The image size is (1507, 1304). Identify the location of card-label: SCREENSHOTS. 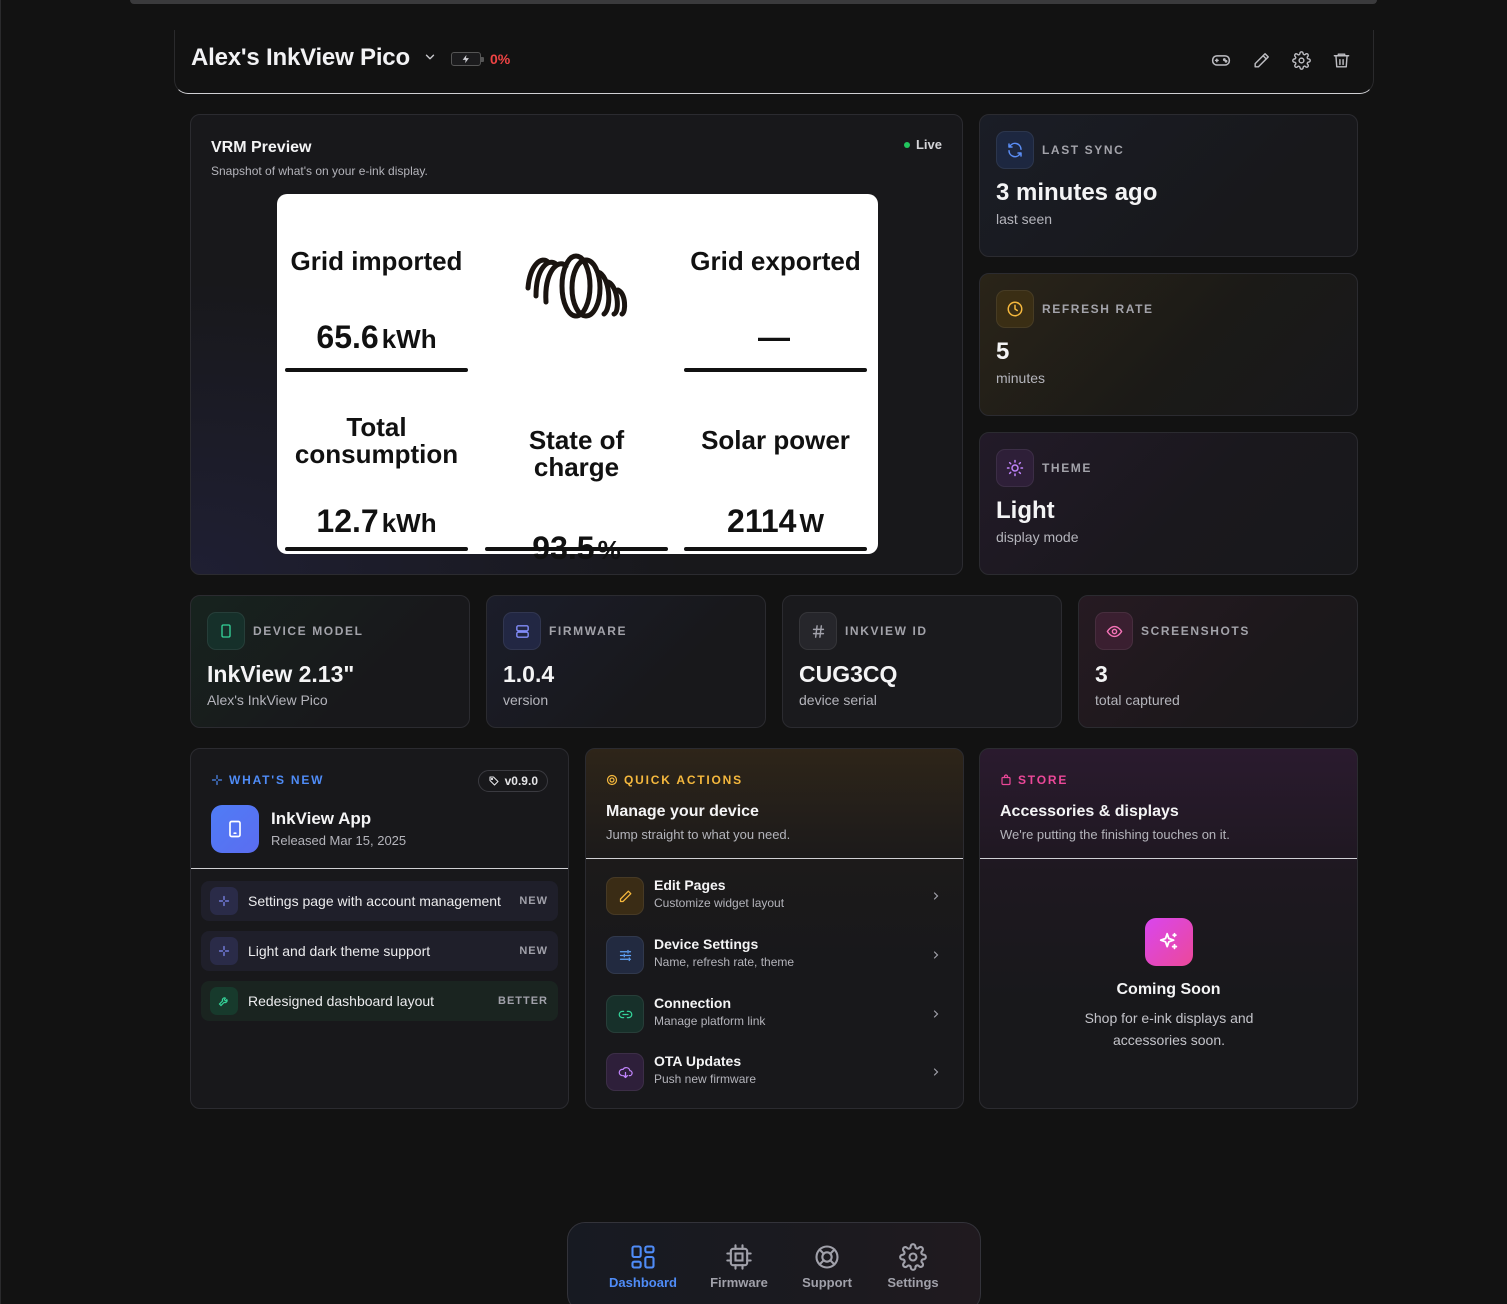
(1195, 631).